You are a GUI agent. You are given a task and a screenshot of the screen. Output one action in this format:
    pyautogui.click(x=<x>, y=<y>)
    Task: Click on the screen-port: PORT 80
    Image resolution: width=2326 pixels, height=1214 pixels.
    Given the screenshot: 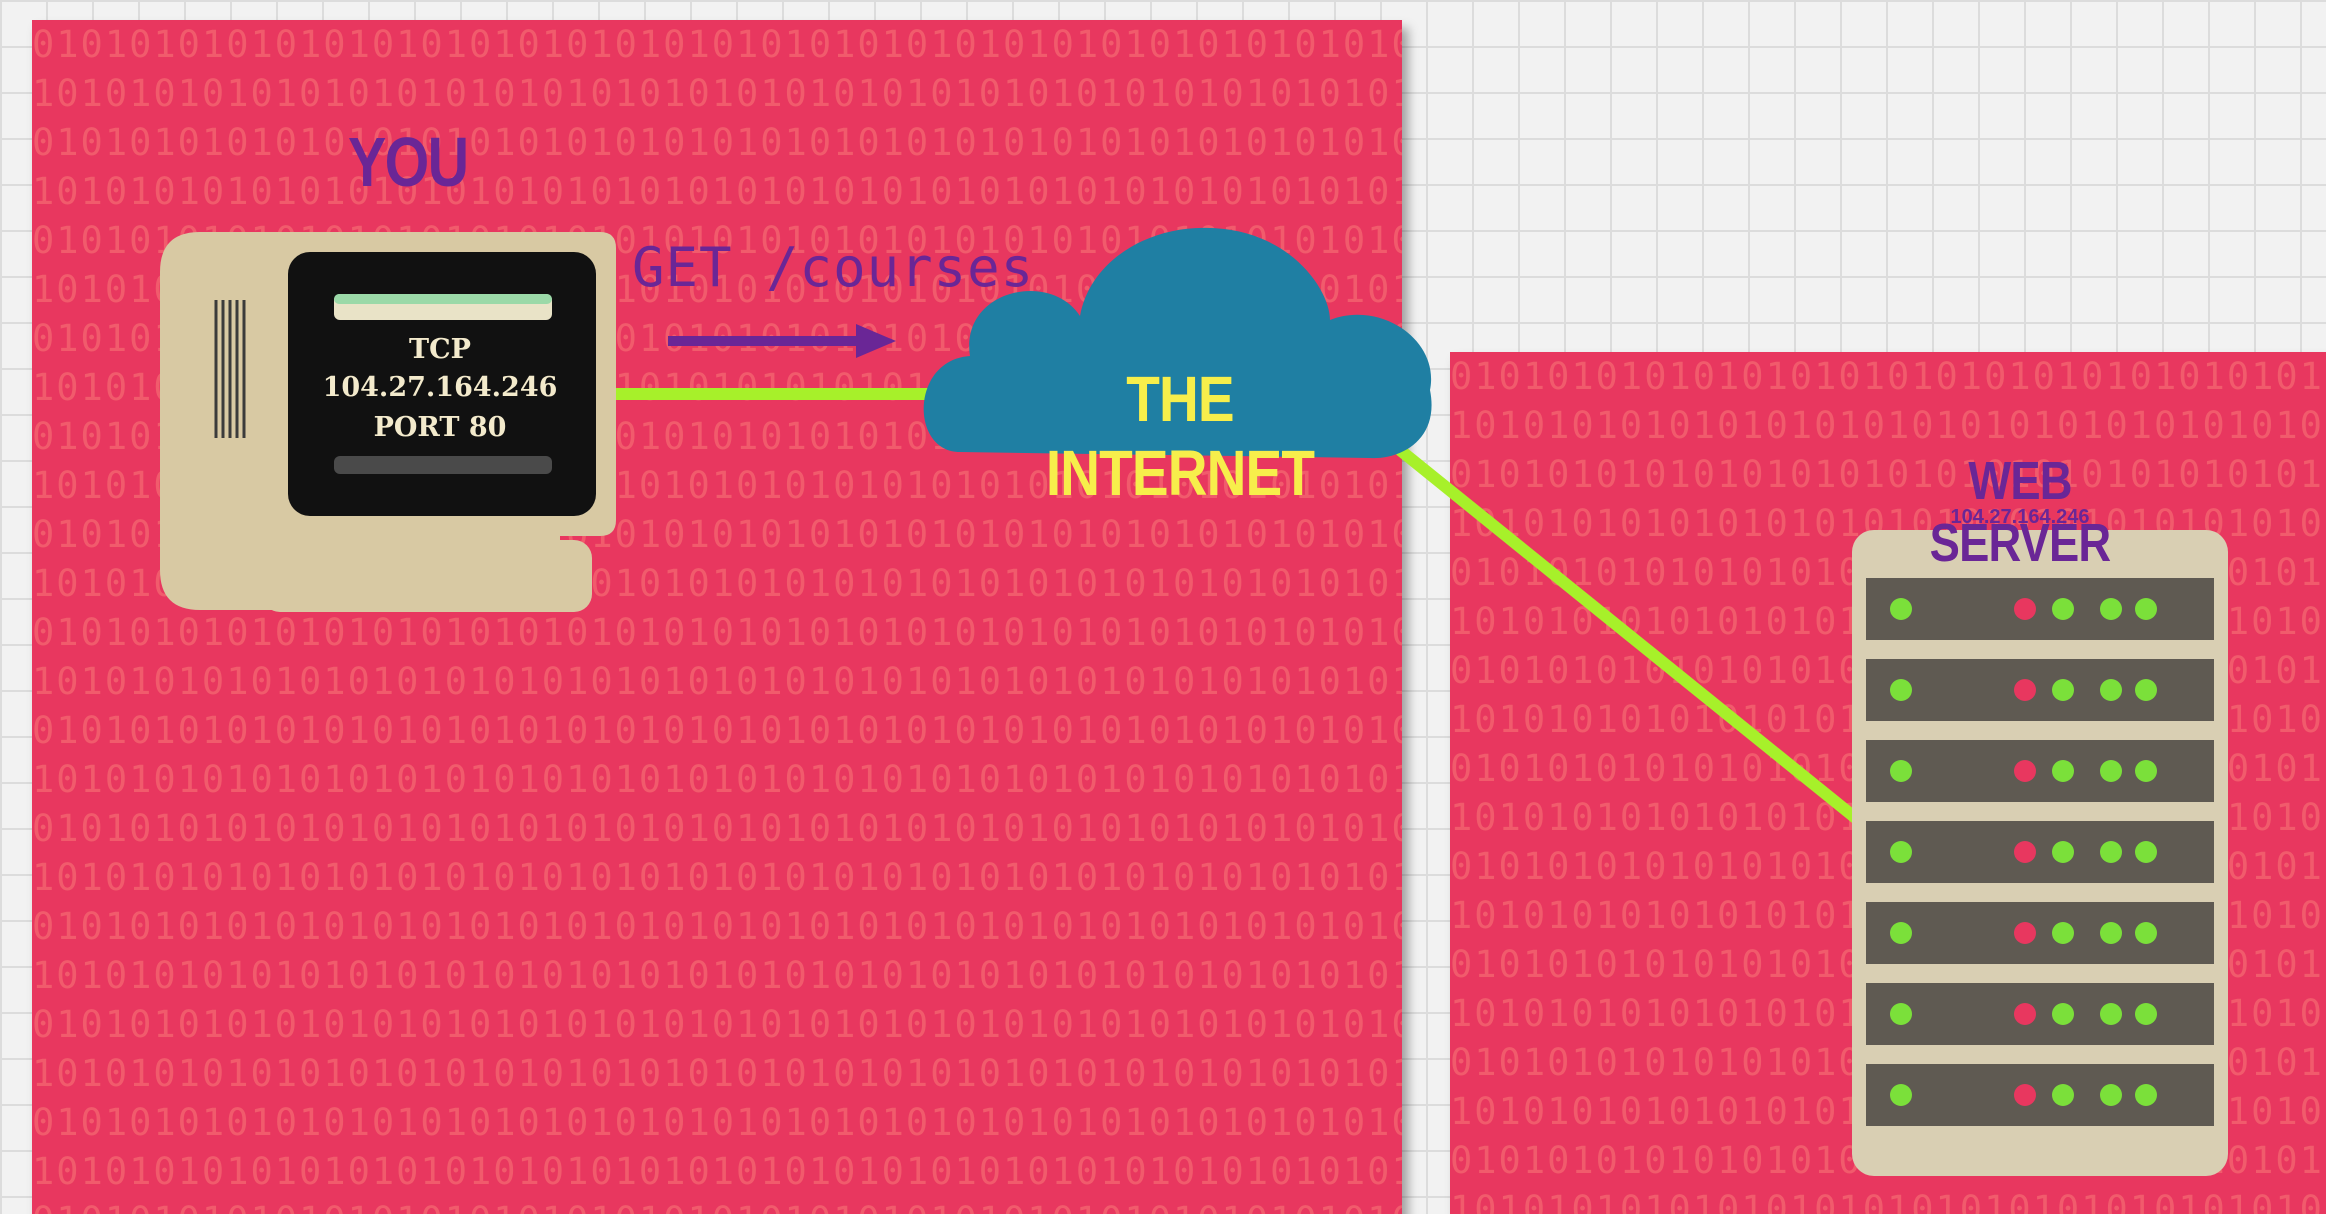 What is the action you would take?
    pyautogui.click(x=440, y=427)
    